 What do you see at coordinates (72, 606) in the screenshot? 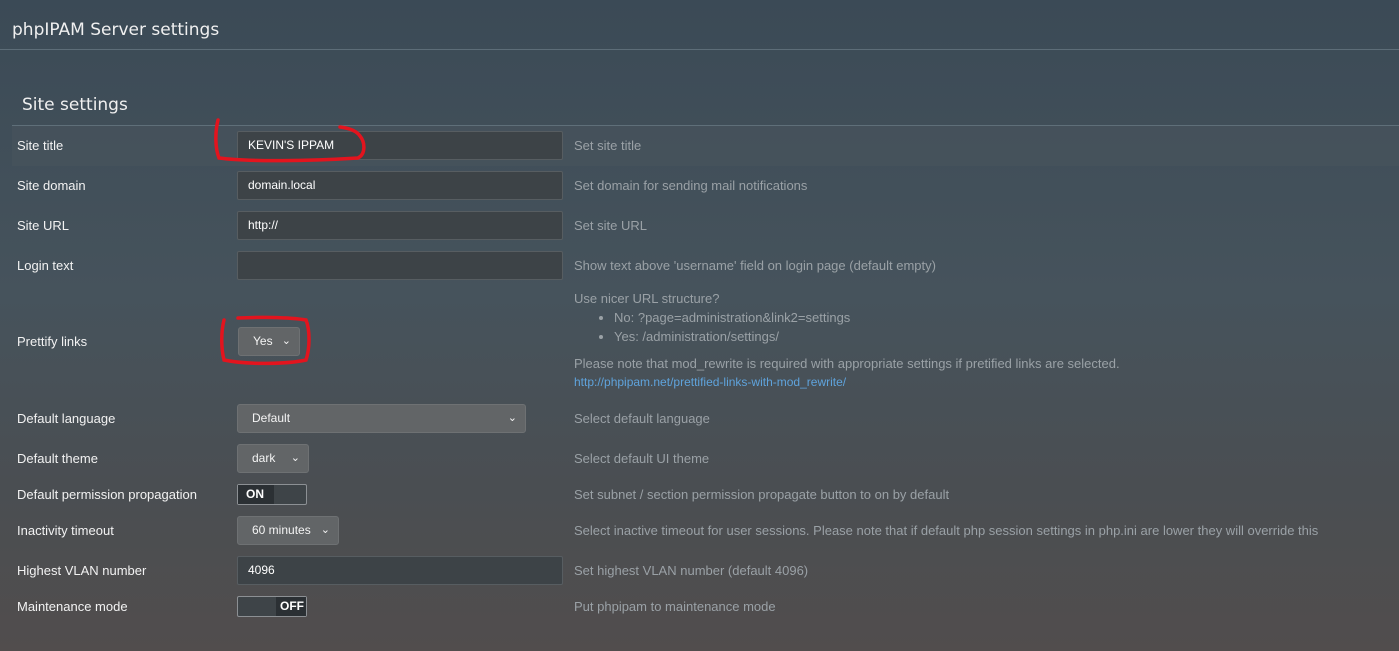
I see `maintenance-mode-label: Maintenance mode` at bounding box center [72, 606].